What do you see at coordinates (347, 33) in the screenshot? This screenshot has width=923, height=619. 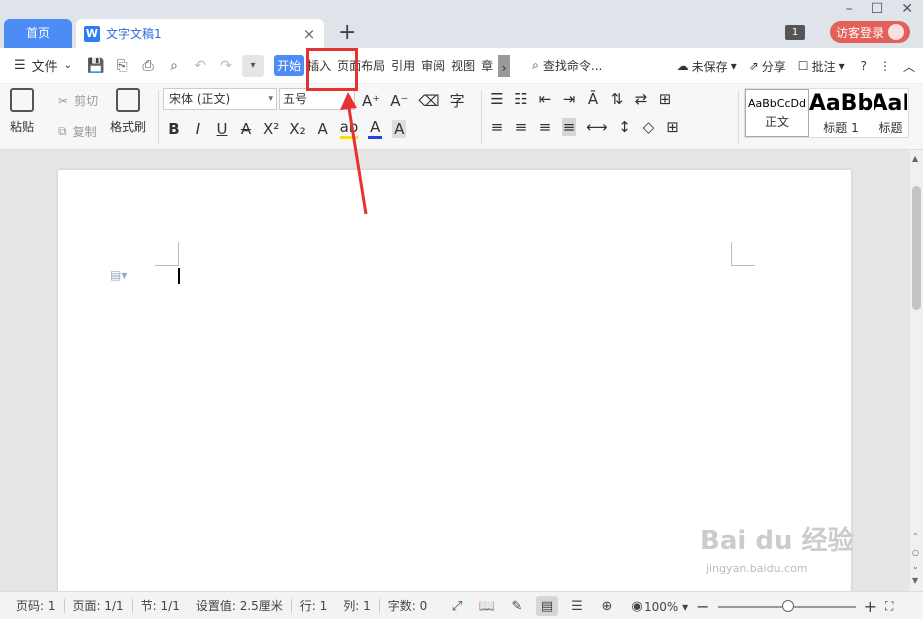 I see `new-tab-button: +` at bounding box center [347, 33].